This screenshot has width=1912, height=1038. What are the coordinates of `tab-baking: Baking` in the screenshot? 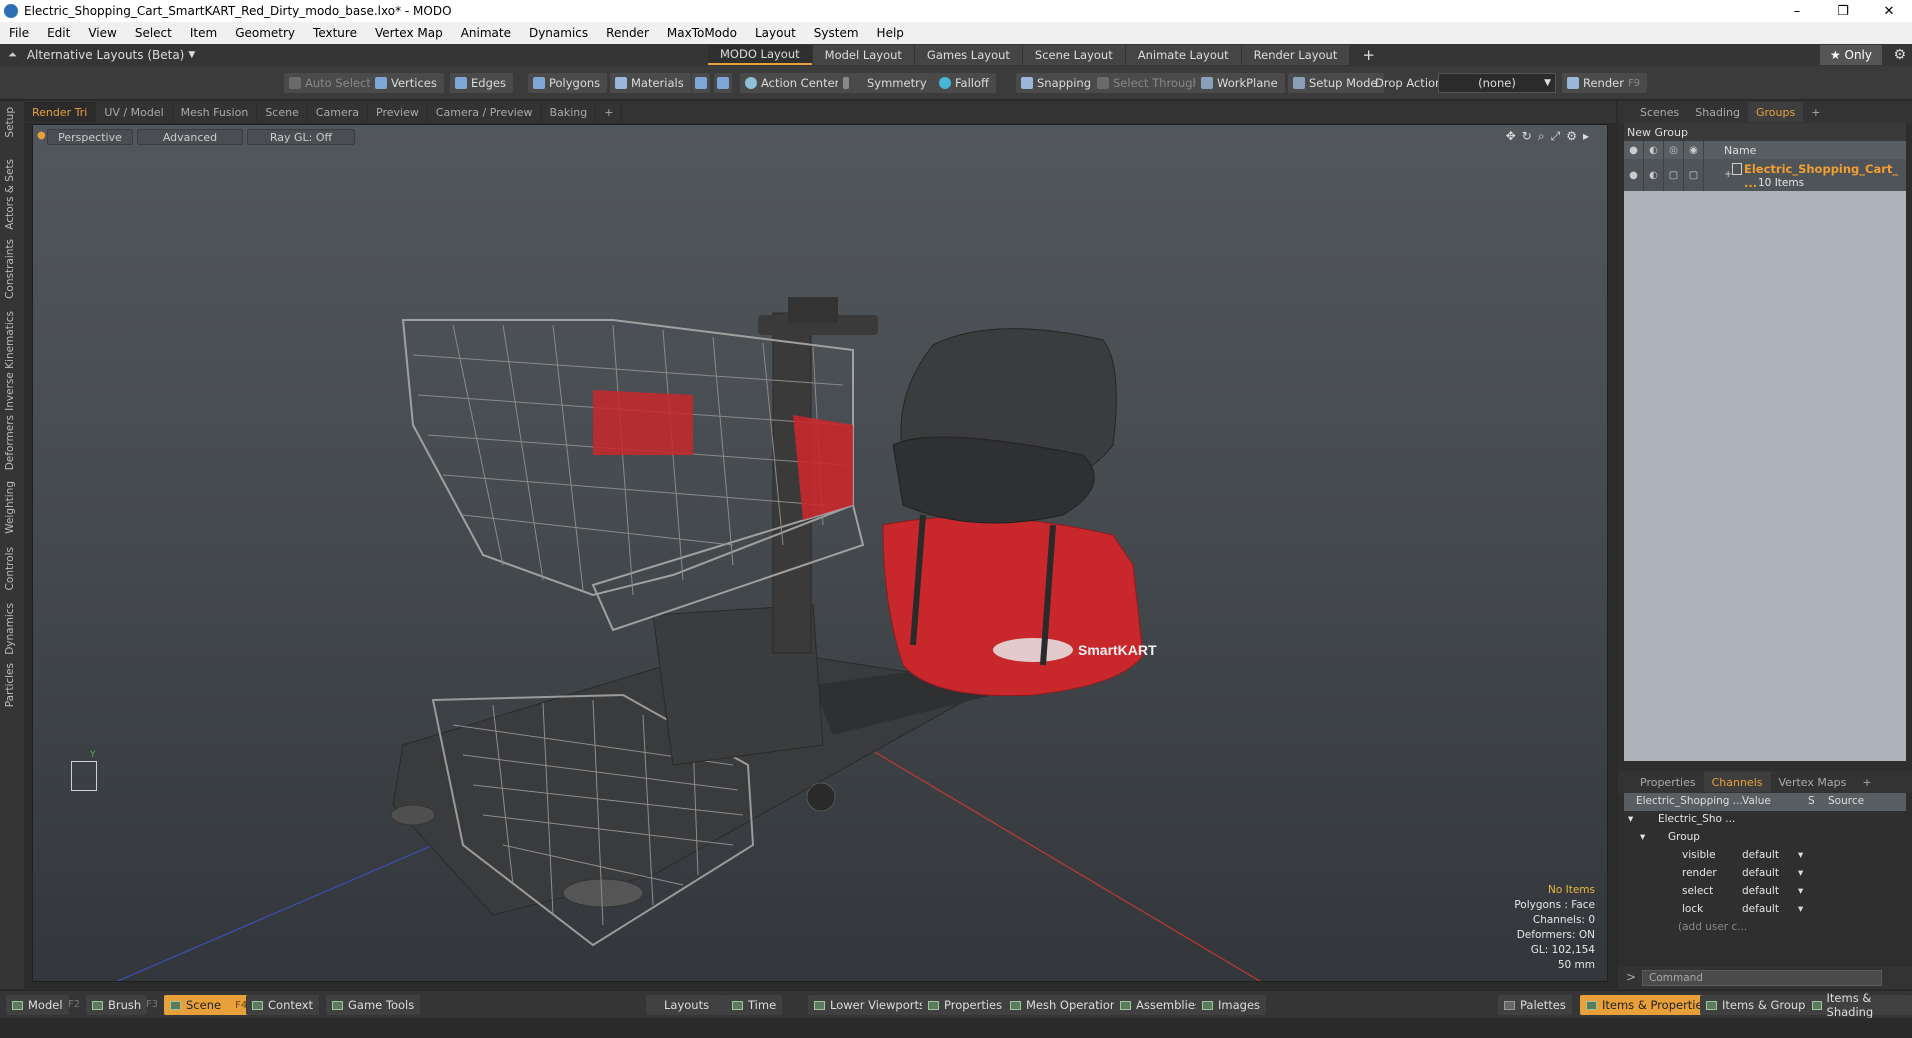 It's located at (569, 112).